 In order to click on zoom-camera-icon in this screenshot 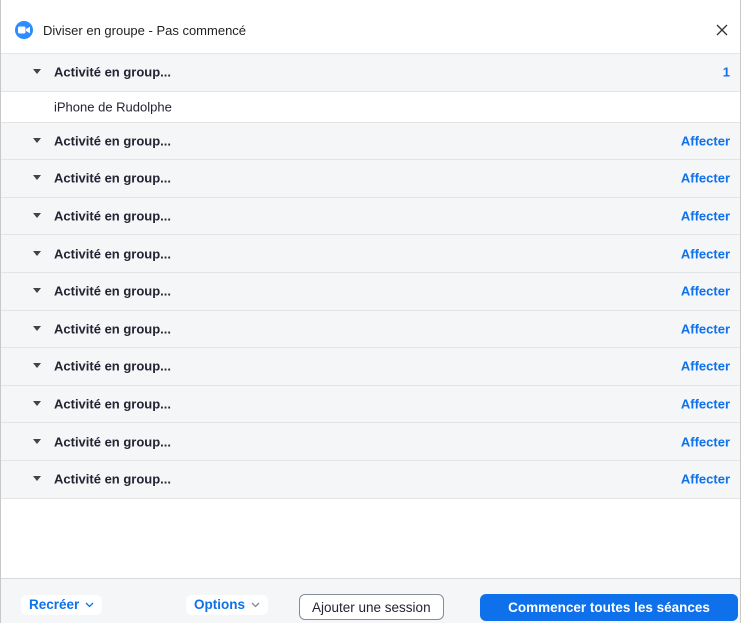, I will do `click(24, 30)`.